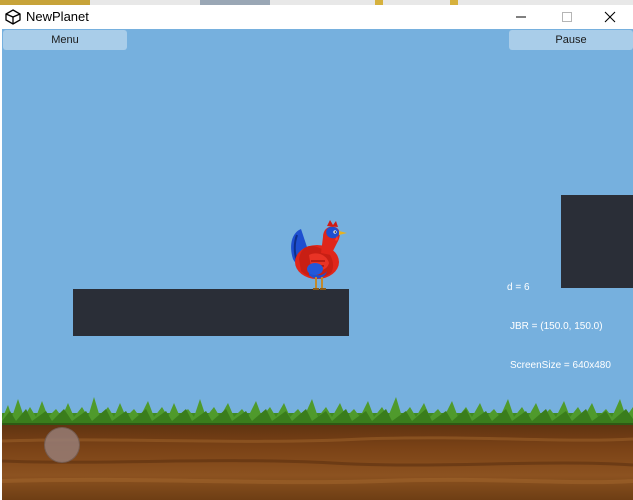 This screenshot has height=500, width=633. What do you see at coordinates (319, 255) in the screenshot?
I see `chicken-sprite` at bounding box center [319, 255].